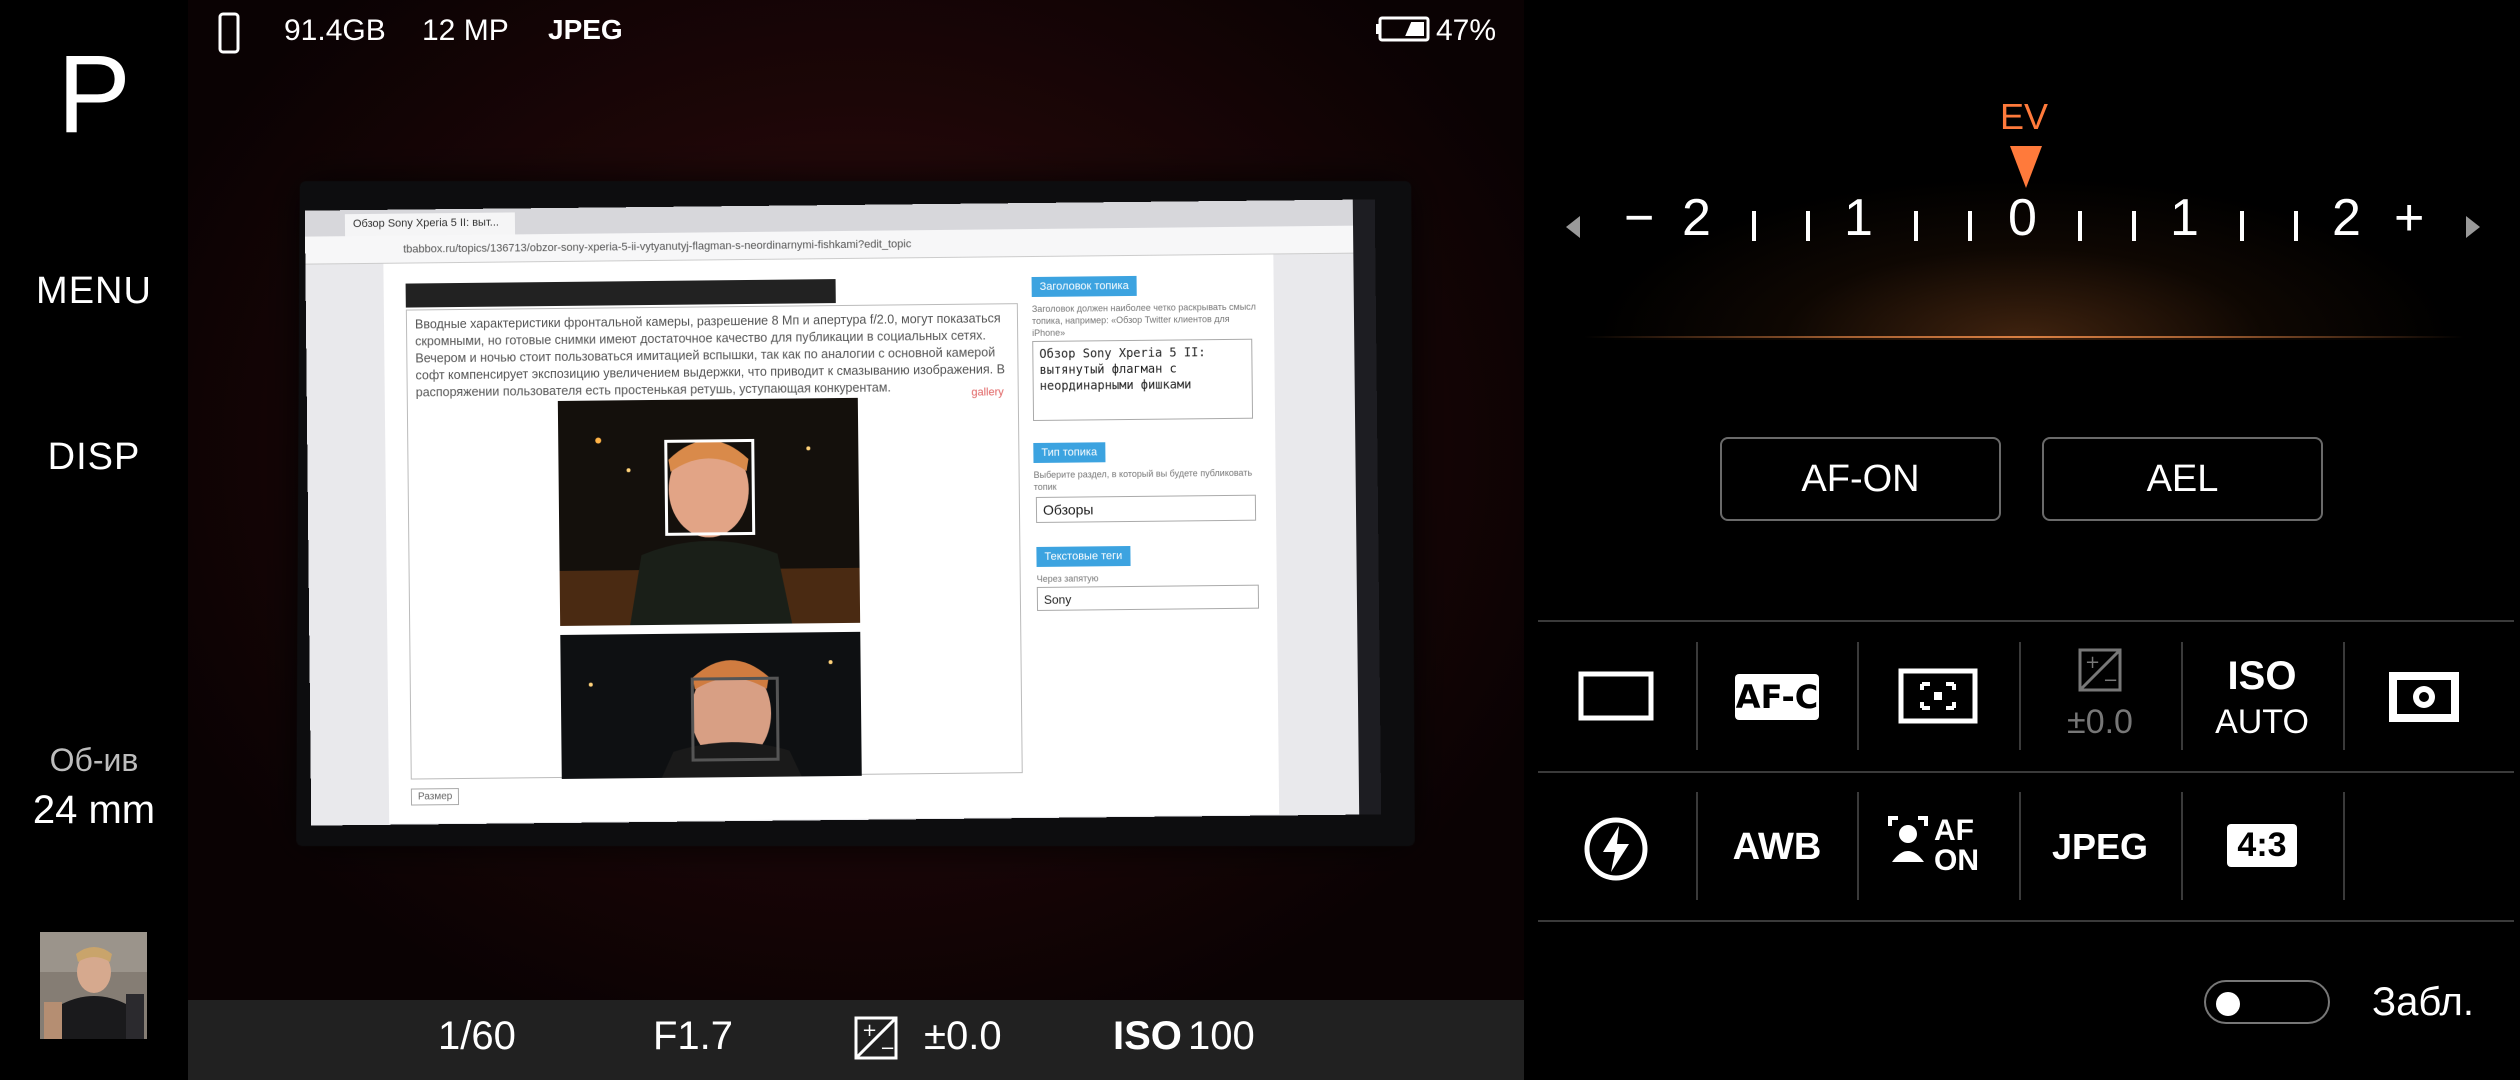 This screenshot has width=2520, height=1080. I want to click on ev-comp-value: ±0.0, so click(2100, 722).